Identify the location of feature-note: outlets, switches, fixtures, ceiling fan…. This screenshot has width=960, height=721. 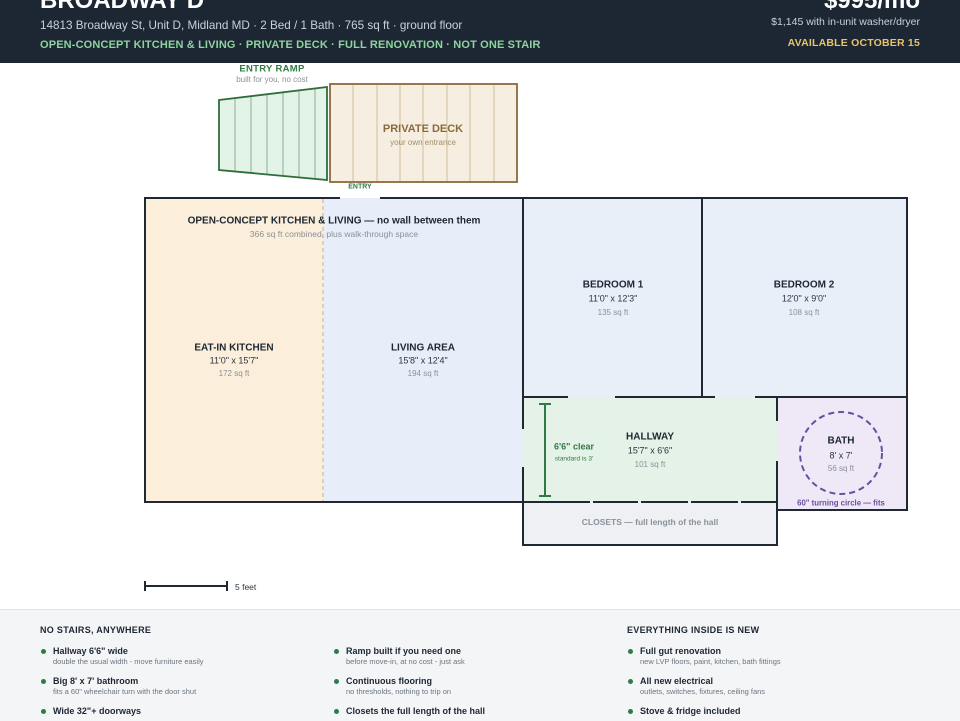
(703, 691).